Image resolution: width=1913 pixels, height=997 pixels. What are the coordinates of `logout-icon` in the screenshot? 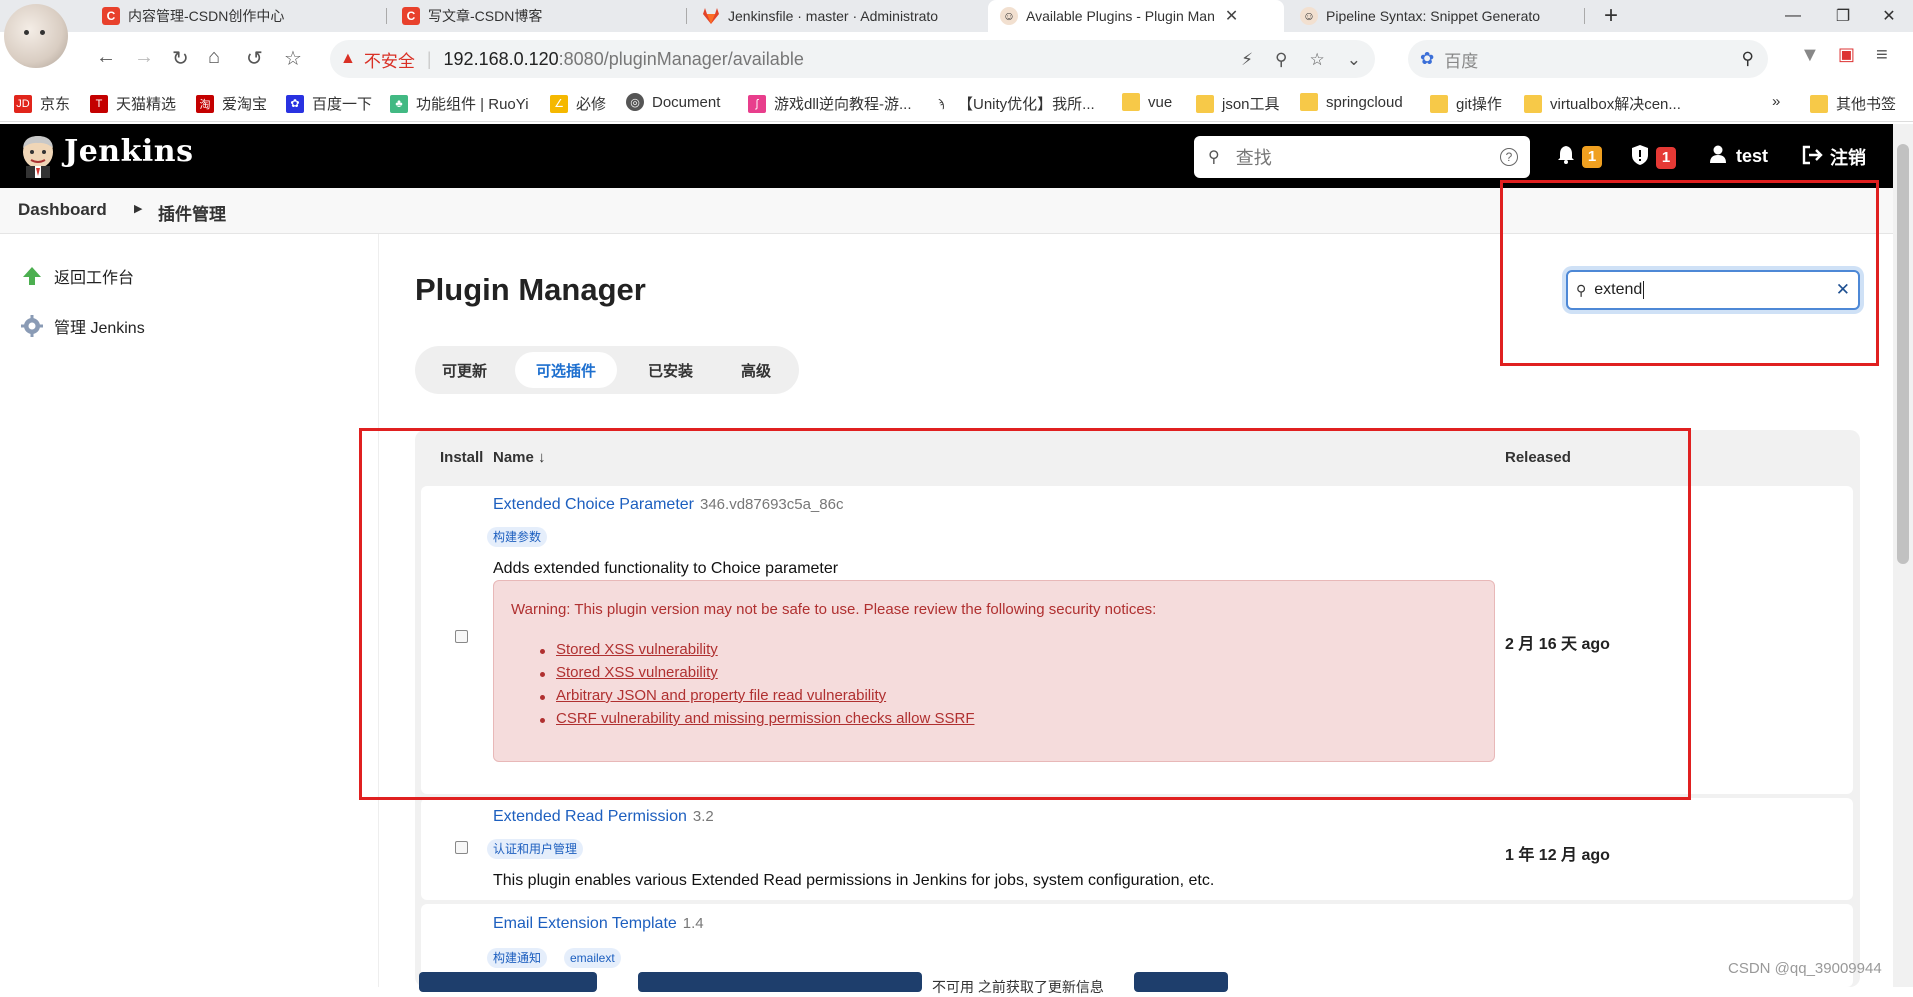 It's located at (1813, 157).